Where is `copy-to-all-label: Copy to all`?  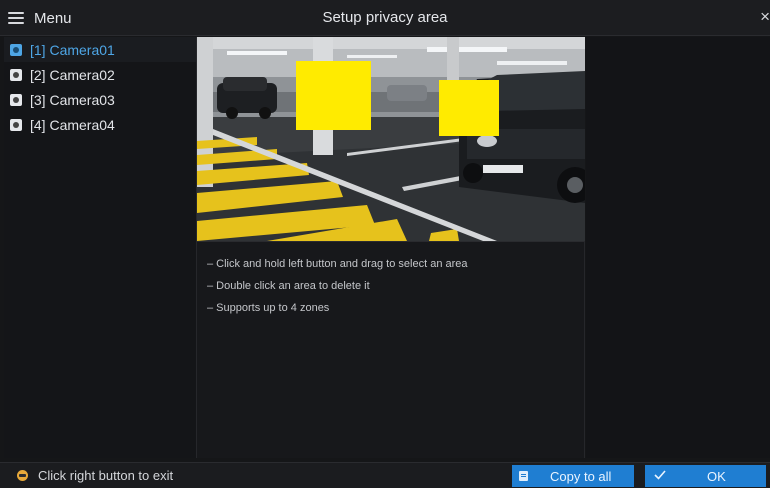
copy-to-all-label: Copy to all is located at coordinates (581, 476).